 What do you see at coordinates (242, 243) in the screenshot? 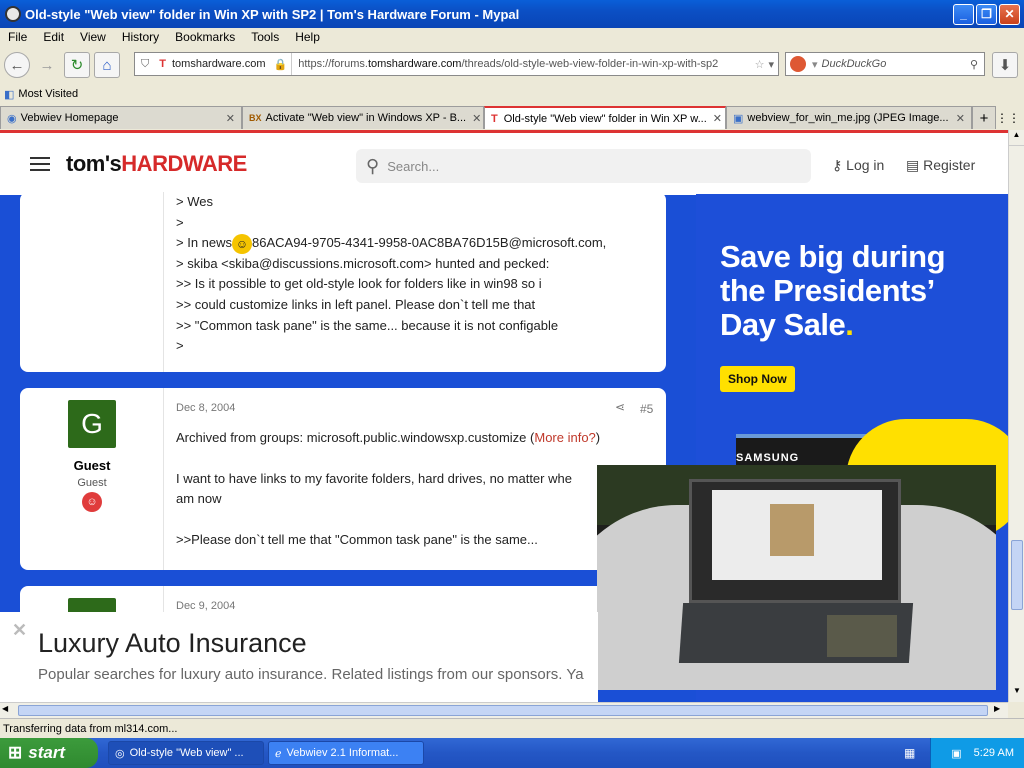
I see `smiley-emoji-icon: ☺` at bounding box center [242, 243].